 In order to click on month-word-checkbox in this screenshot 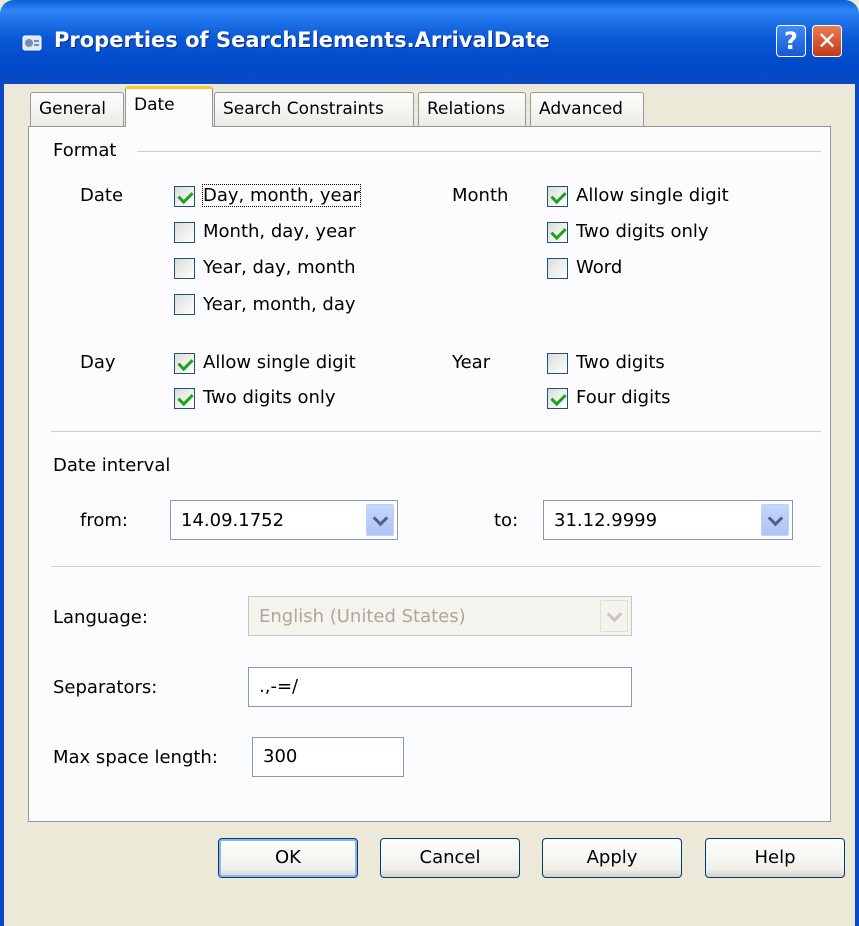, I will do `click(557, 268)`.